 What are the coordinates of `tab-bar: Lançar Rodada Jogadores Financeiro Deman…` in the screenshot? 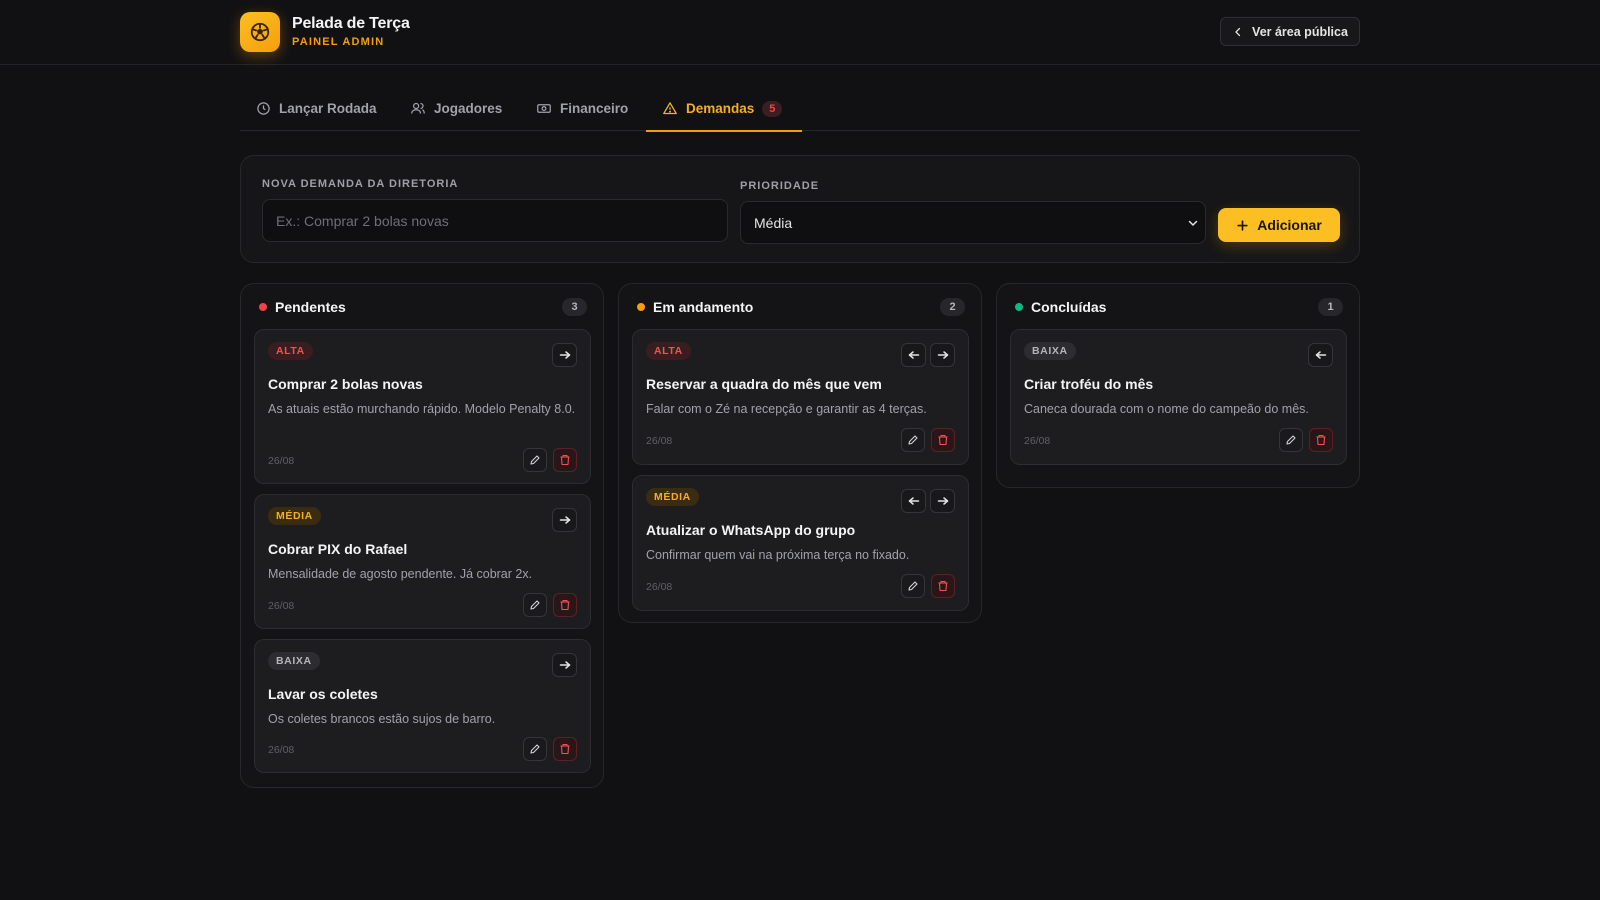 It's located at (800, 109).